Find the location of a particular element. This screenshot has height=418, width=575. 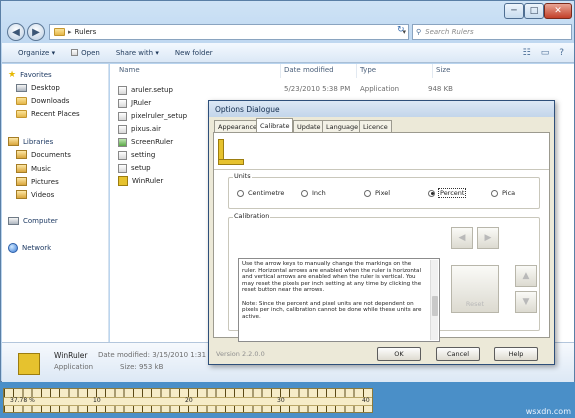

nav-favorites: ★ Favorites is located at coordinates (30, 75).